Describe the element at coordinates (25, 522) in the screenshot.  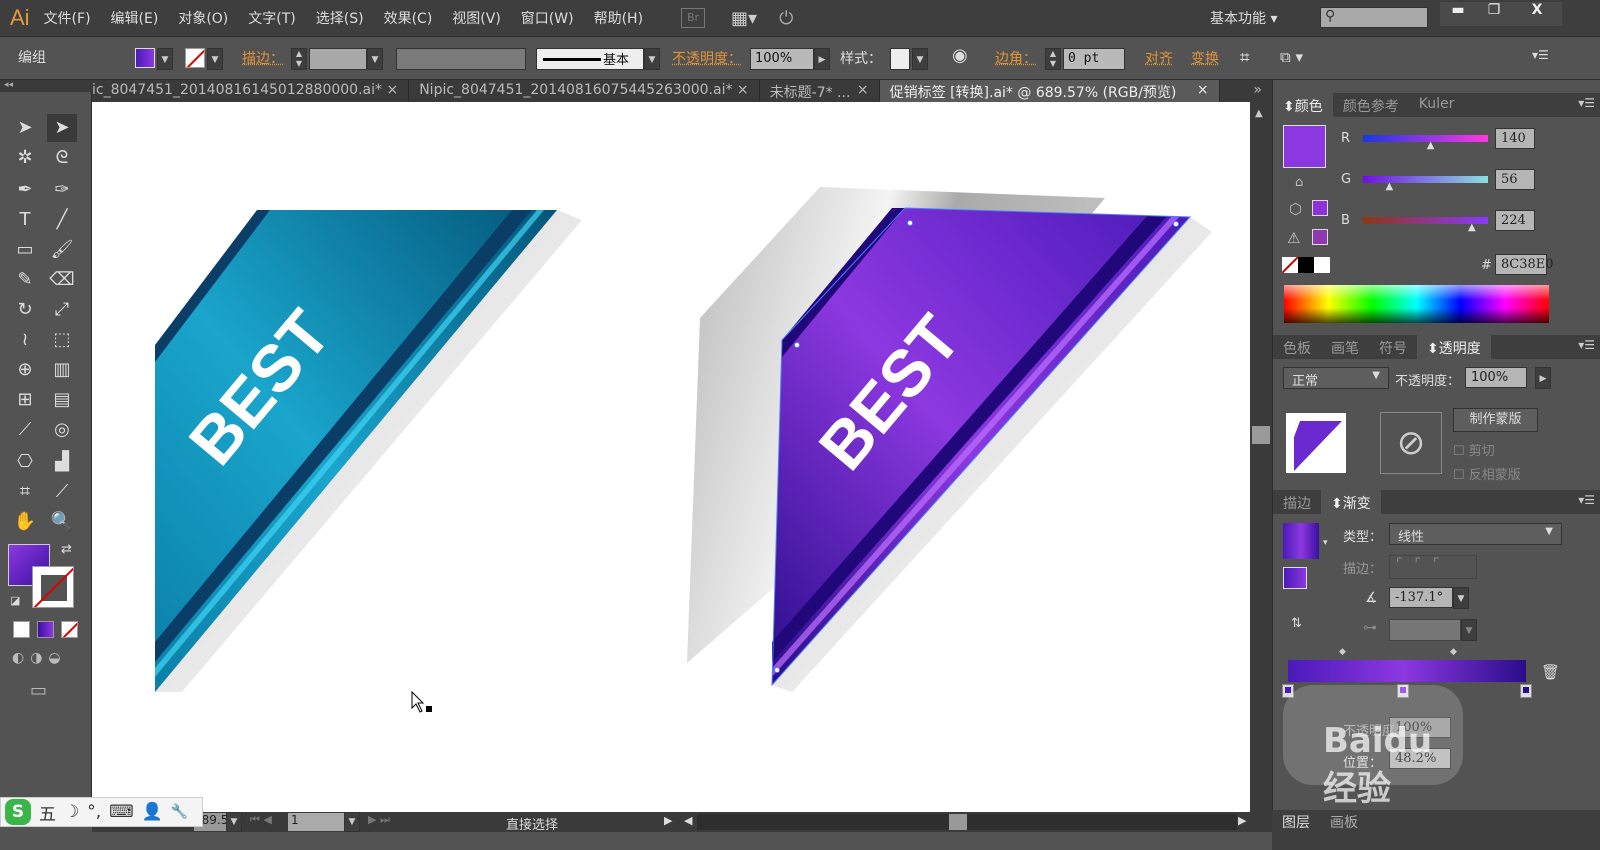
I see `hand-tool-icon: ✋` at that location.